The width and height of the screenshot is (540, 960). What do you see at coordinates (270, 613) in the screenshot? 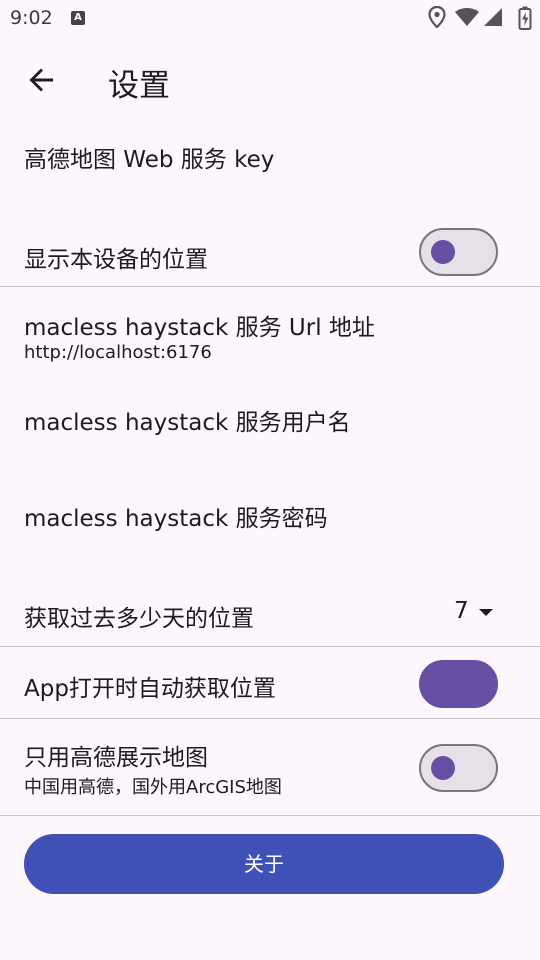
I see `days-to-fetch-setting: 获取过去多少天的位置 7` at bounding box center [270, 613].